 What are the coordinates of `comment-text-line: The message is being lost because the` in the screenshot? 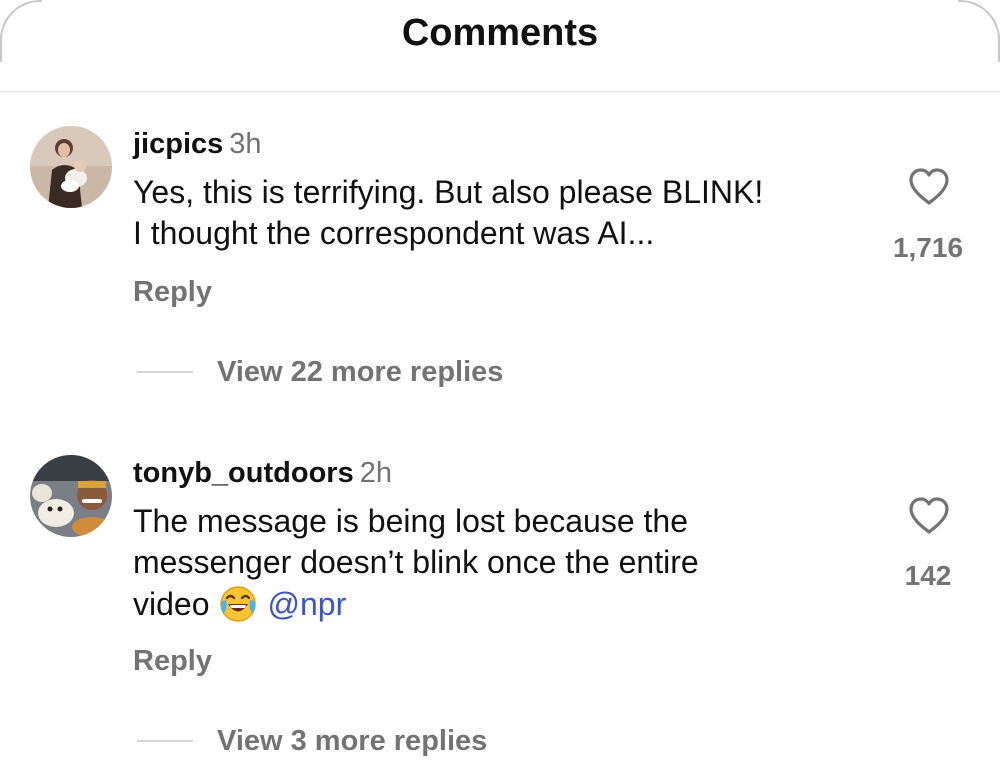 It's located at (410, 521).